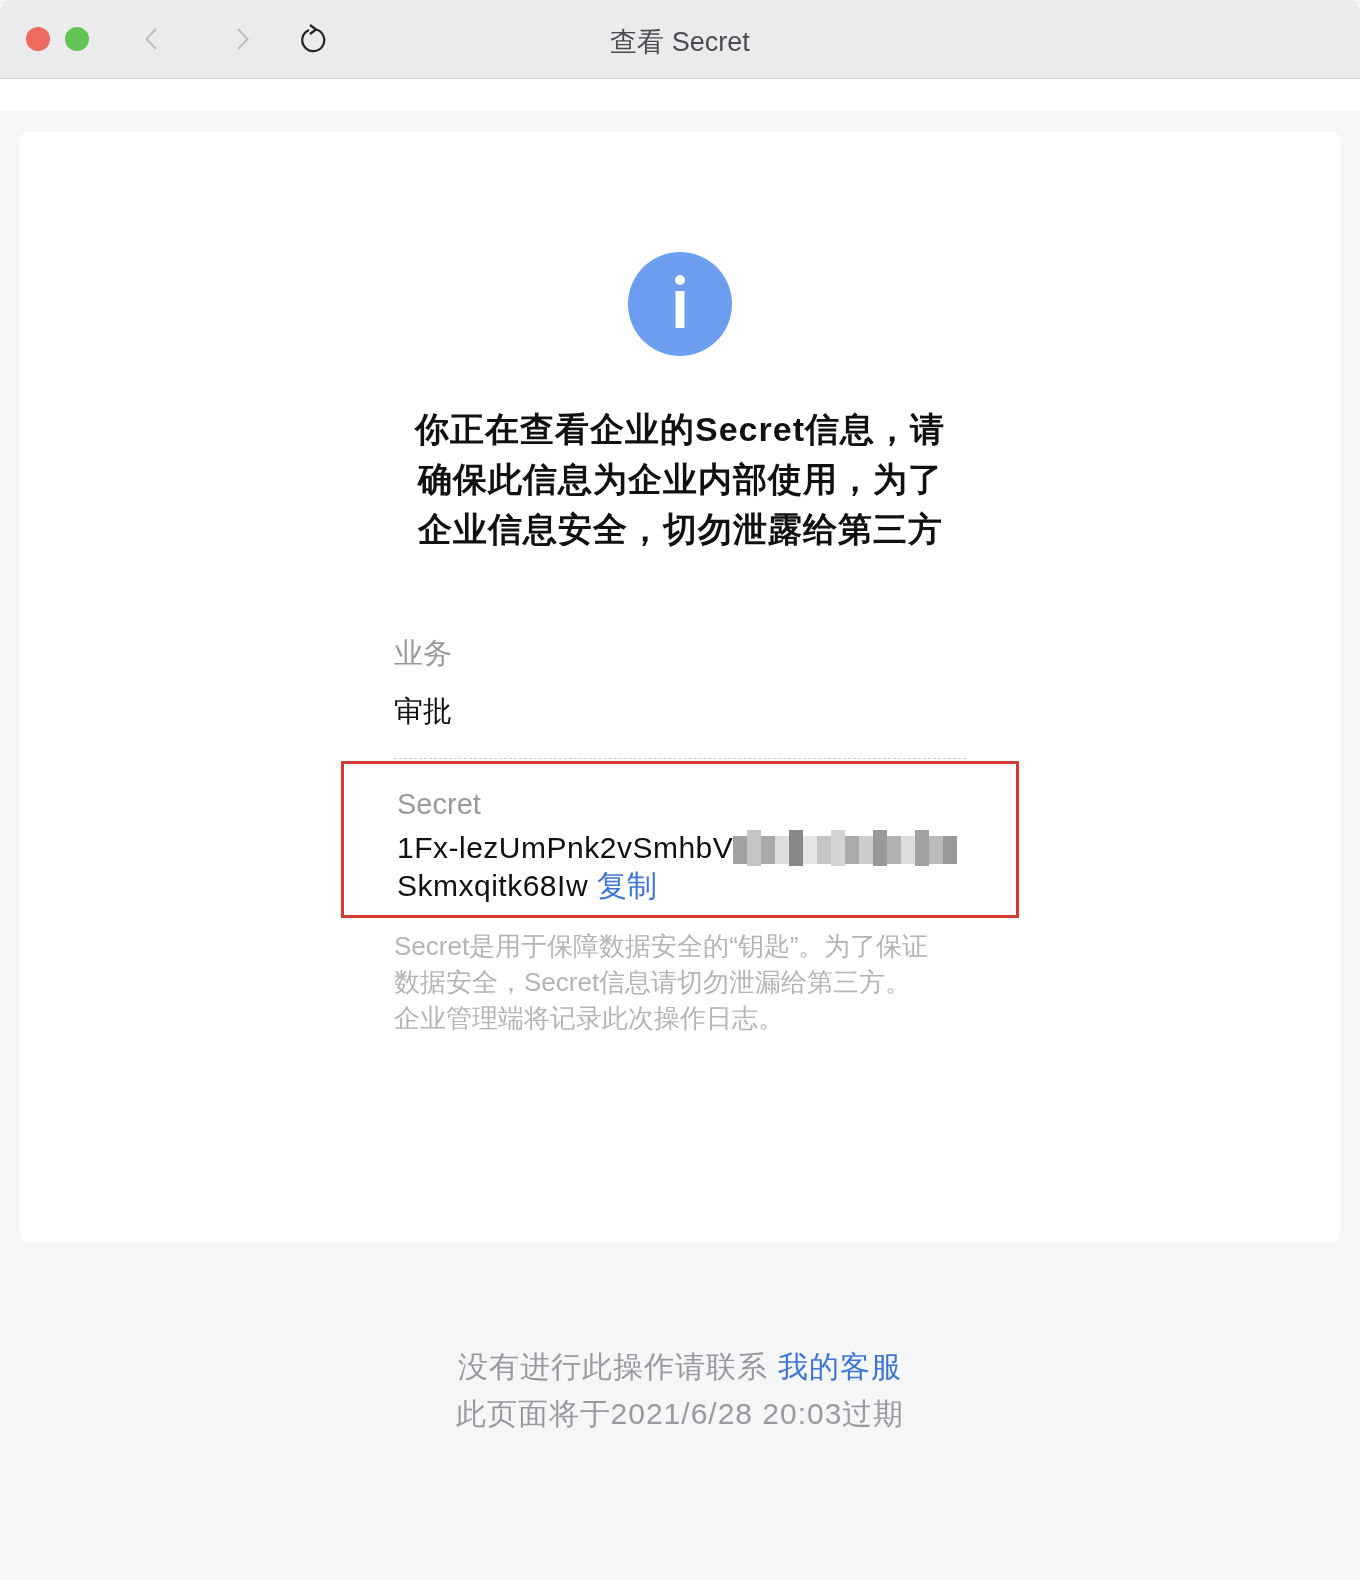 The width and height of the screenshot is (1360, 1580). I want to click on warning-heading: 你正在查看企业的Secret信息，请确保此信息为企业内部使用，为了企业信息安全，切勿泄露给第三方, so click(679, 479).